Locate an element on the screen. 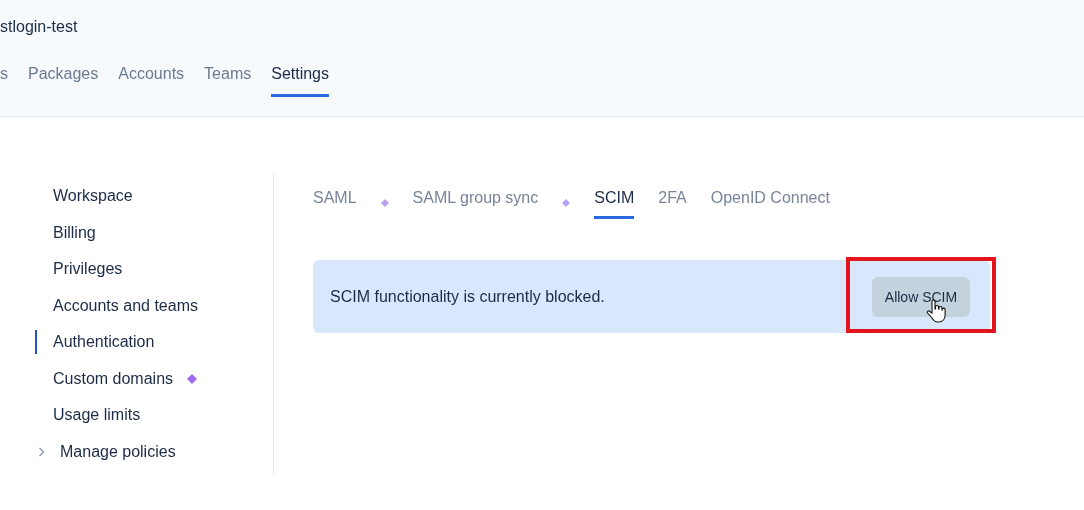 The width and height of the screenshot is (1084, 510). nav-tab: Teams is located at coordinates (228, 80).